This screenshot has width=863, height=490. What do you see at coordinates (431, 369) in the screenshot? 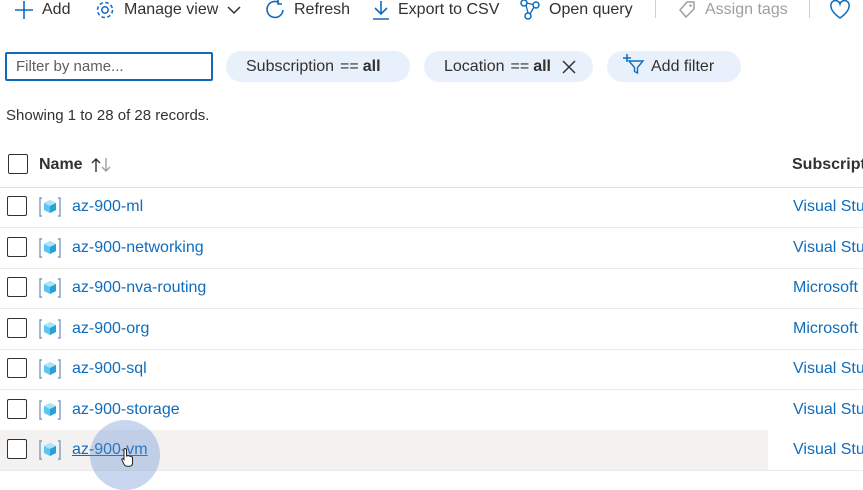
I see `table-row: az-900-sql Visual Stu` at bounding box center [431, 369].